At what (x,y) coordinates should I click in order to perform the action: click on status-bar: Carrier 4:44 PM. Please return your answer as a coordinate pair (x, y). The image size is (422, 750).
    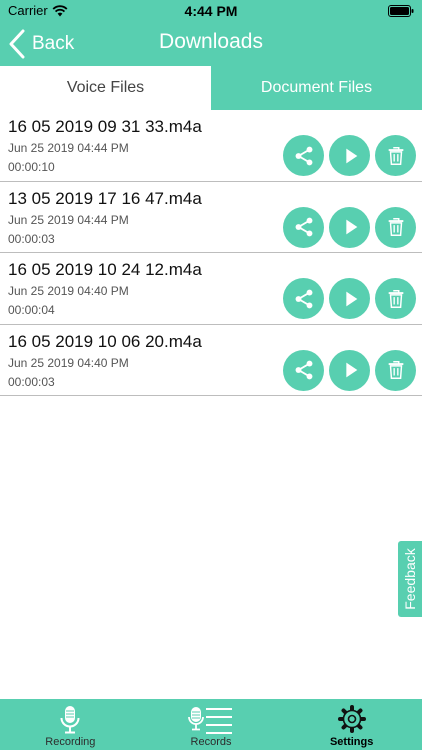
    Looking at the image, I should click on (211, 11).